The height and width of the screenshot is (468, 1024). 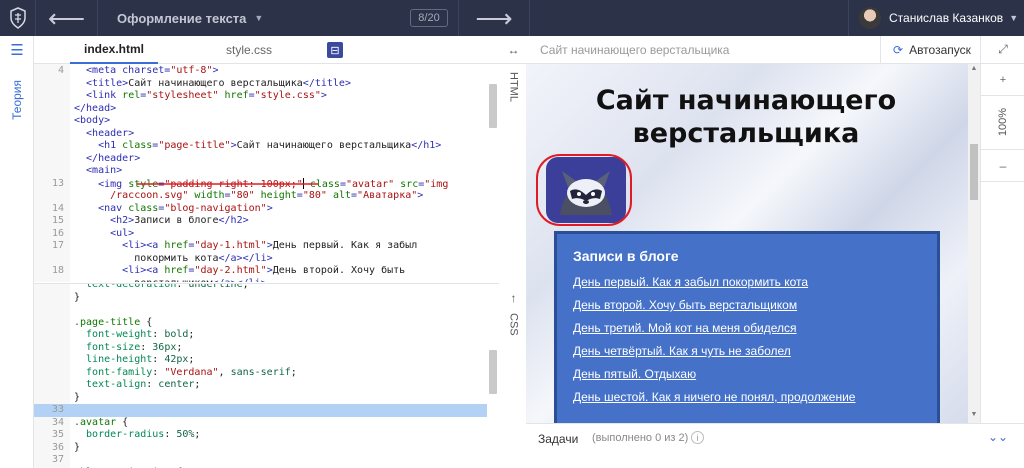 I want to click on code-text: text-decoration: underline;, so click(x=161, y=286).